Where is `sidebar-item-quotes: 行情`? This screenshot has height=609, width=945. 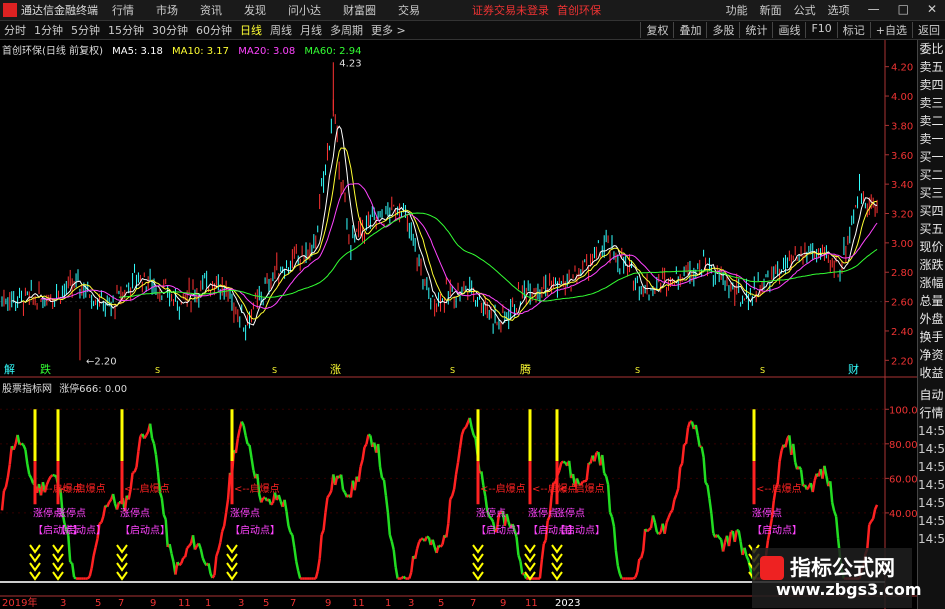
sidebar-item-quotes: 行情 is located at coordinates (931, 413).